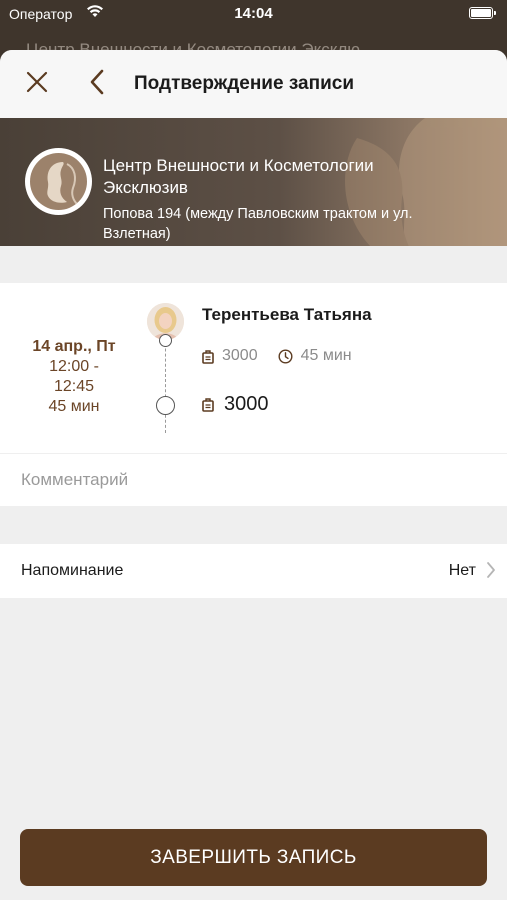 This screenshot has width=507, height=900. I want to click on total-row: 3000, so click(235, 404).